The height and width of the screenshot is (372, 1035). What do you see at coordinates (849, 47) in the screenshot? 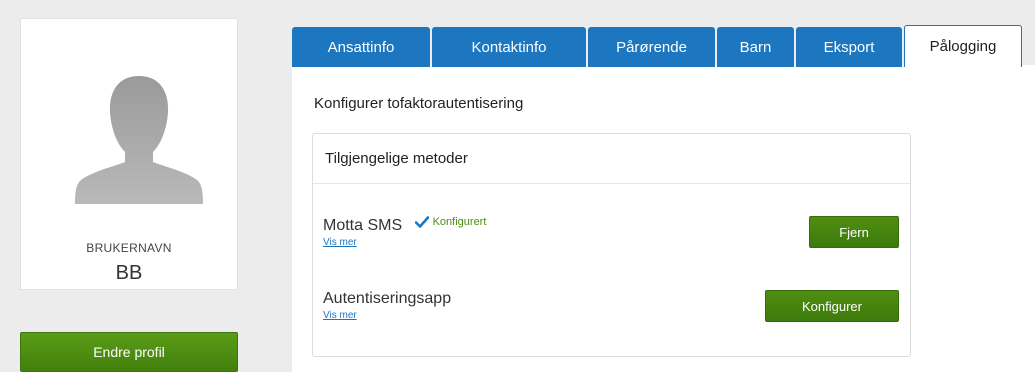
I see `tab-eksport: Eksport` at bounding box center [849, 47].